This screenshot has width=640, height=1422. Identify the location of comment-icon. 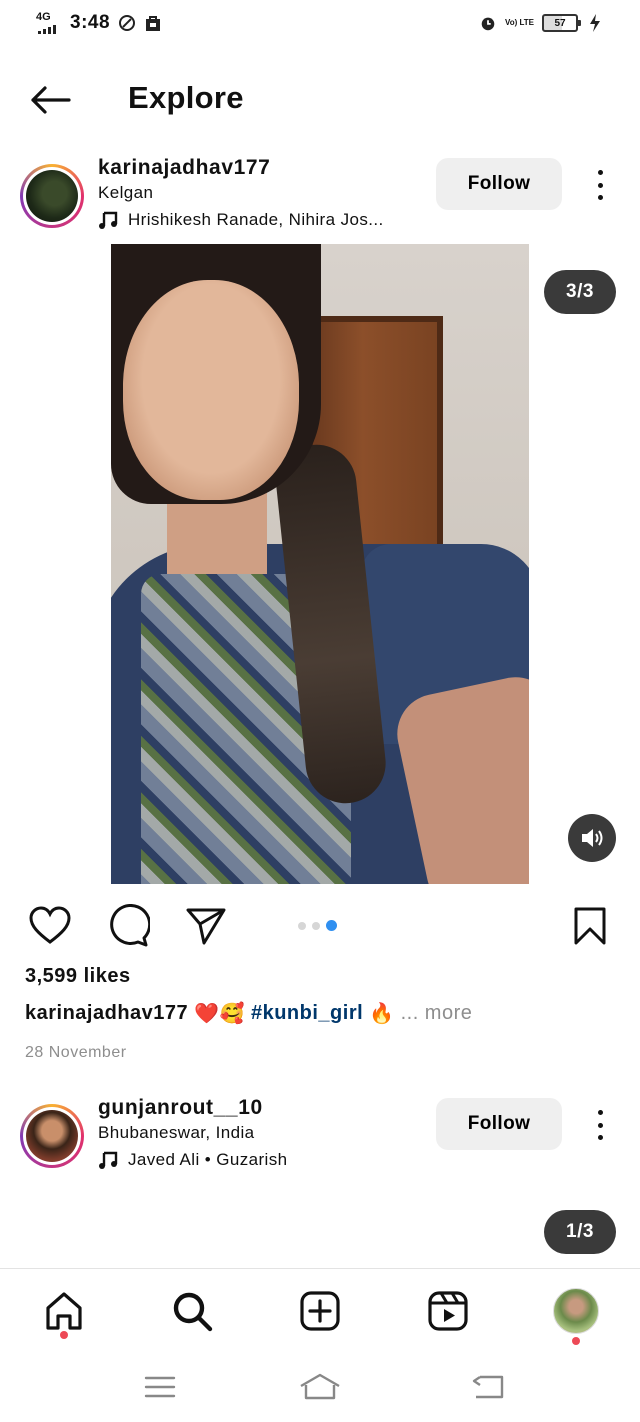
(130, 925).